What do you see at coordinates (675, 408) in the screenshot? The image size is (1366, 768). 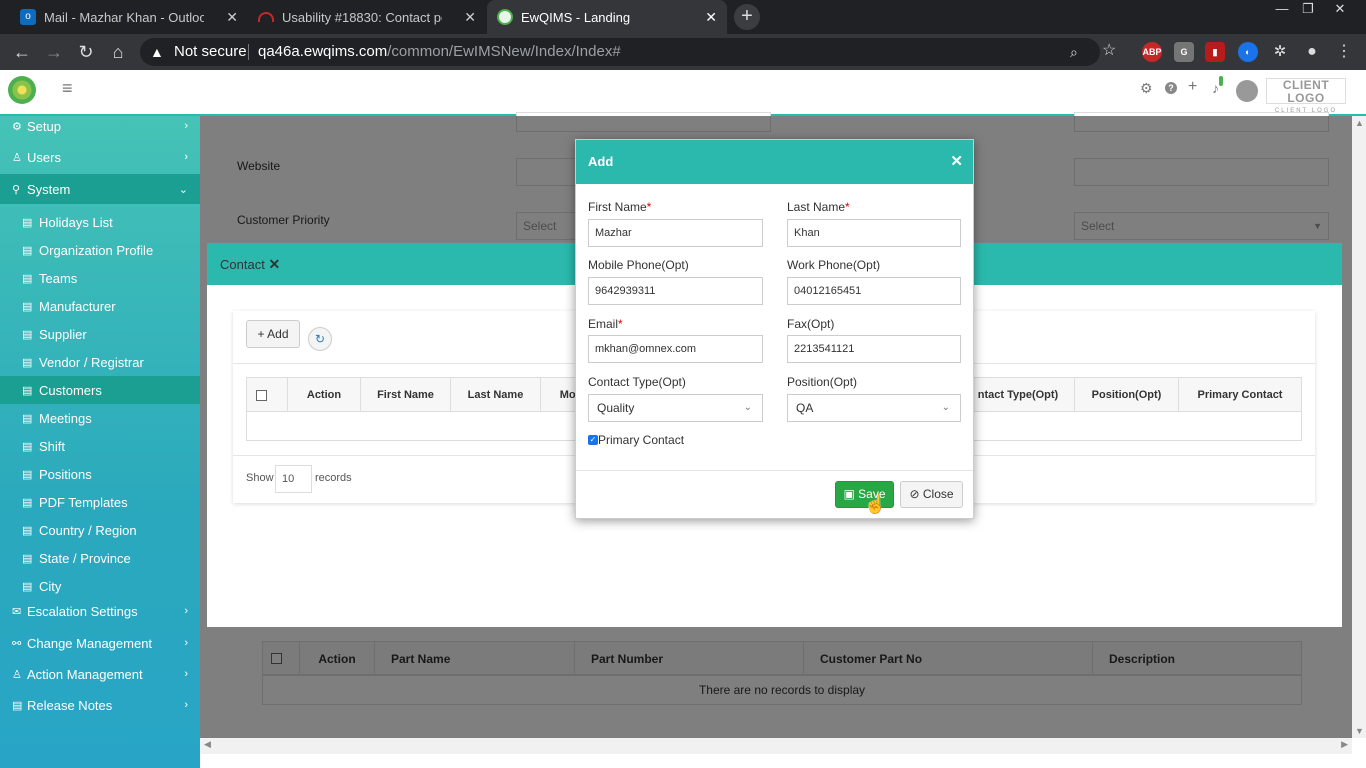 I see `contact-type-select: Quality ⌄` at bounding box center [675, 408].